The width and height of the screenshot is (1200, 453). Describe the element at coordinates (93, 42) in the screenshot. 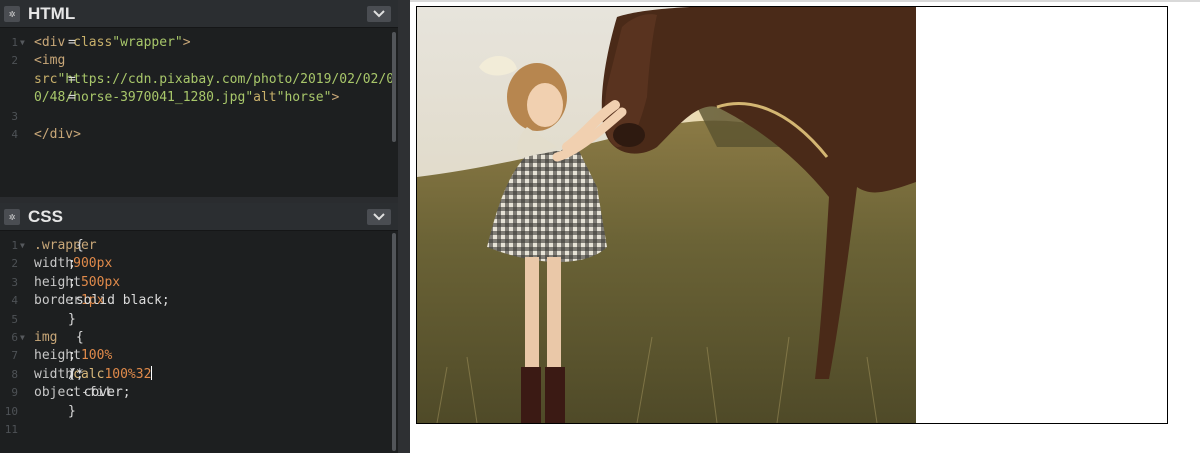

I see `code-token: class` at that location.